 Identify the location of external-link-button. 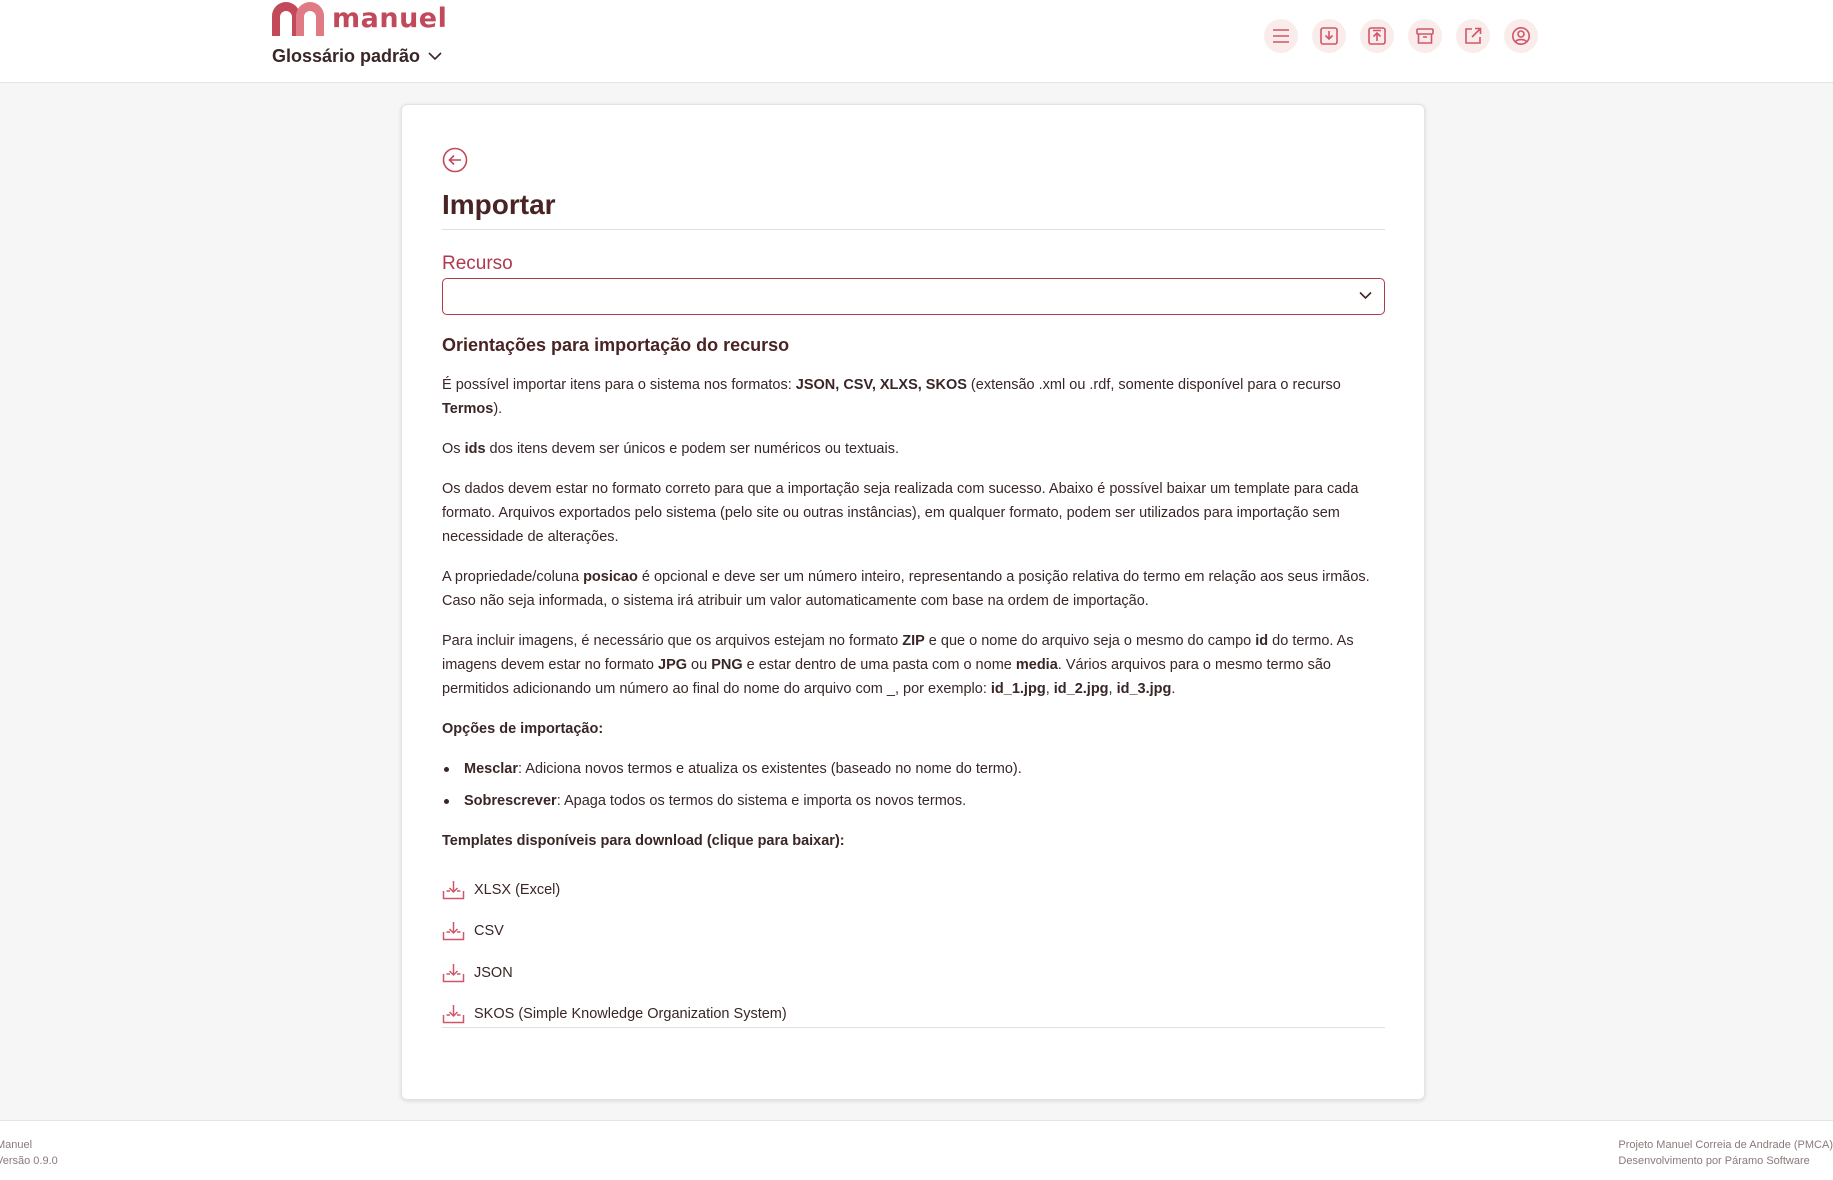
(1473, 36).